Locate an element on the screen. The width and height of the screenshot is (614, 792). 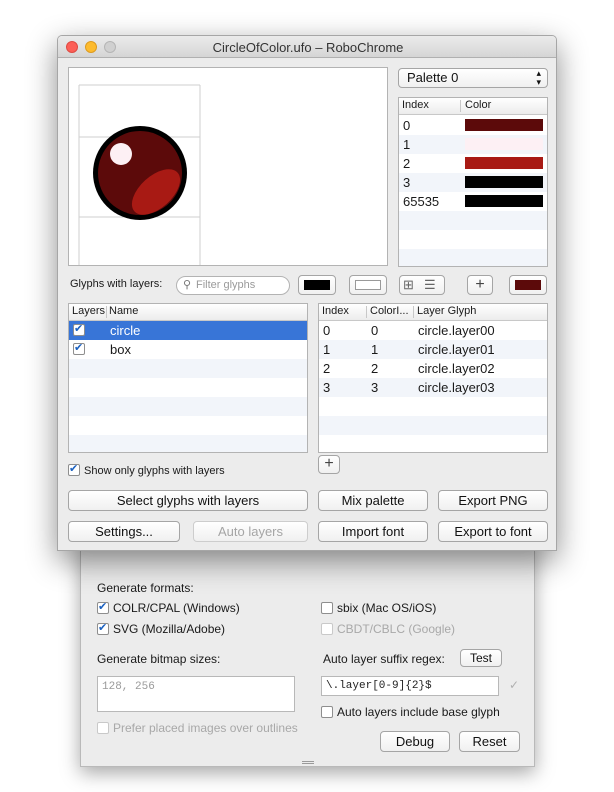
palette-row: 65535 is located at coordinates (473, 201).